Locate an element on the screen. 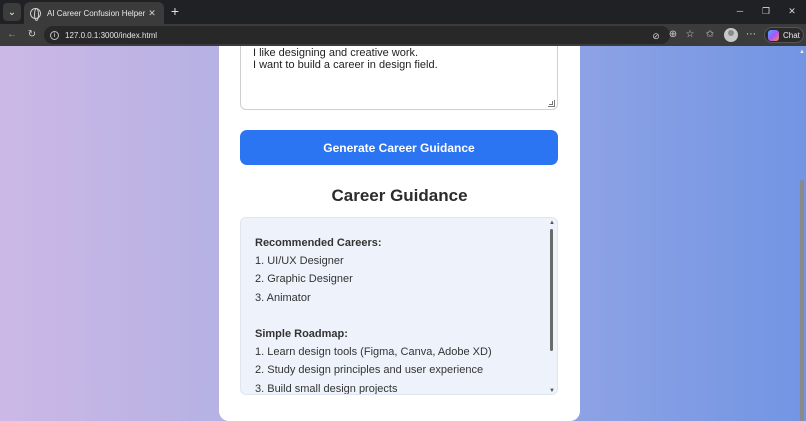 This screenshot has height=421, width=806. scrollbar-thumb is located at coordinates (551, 290).